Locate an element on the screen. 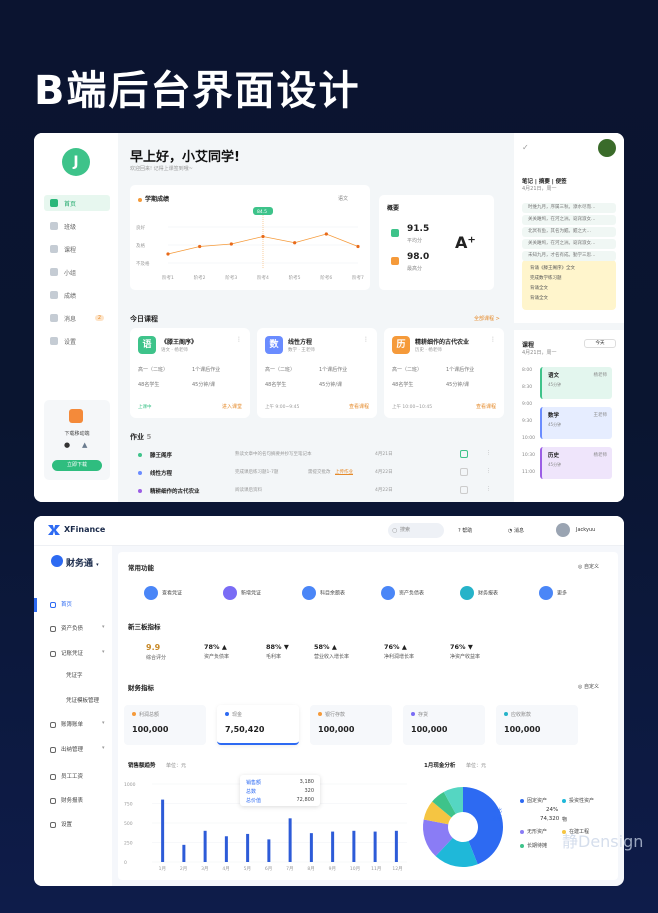 The height and width of the screenshot is (913, 658). todo-item: 完成数学练习题 is located at coordinates (546, 278).